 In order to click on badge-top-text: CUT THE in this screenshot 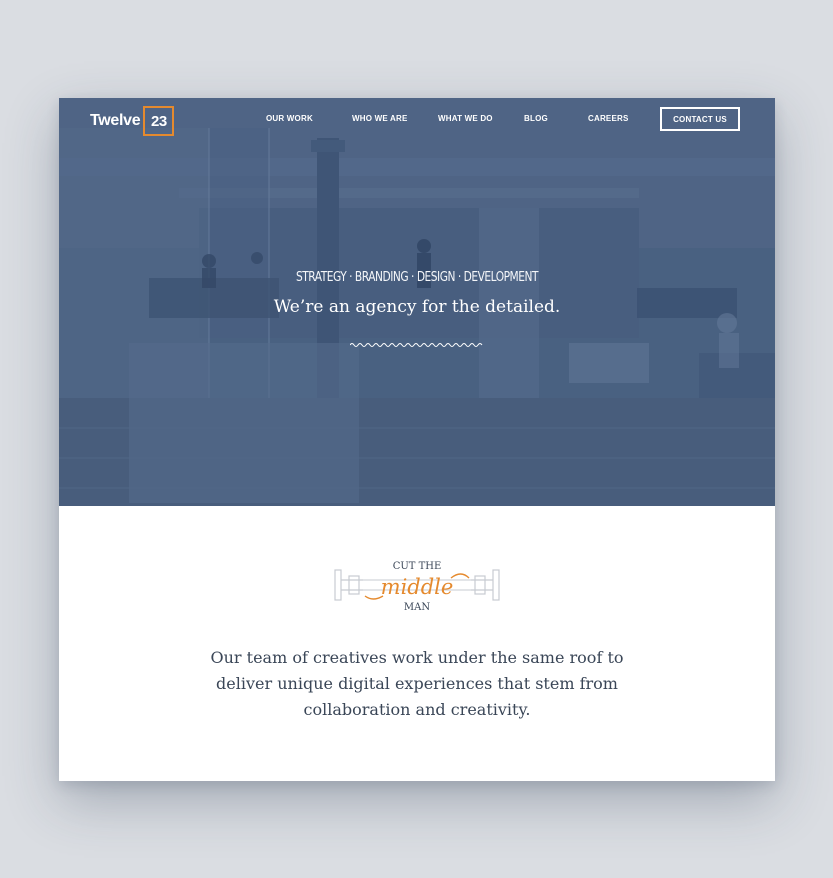, I will do `click(417, 566)`.